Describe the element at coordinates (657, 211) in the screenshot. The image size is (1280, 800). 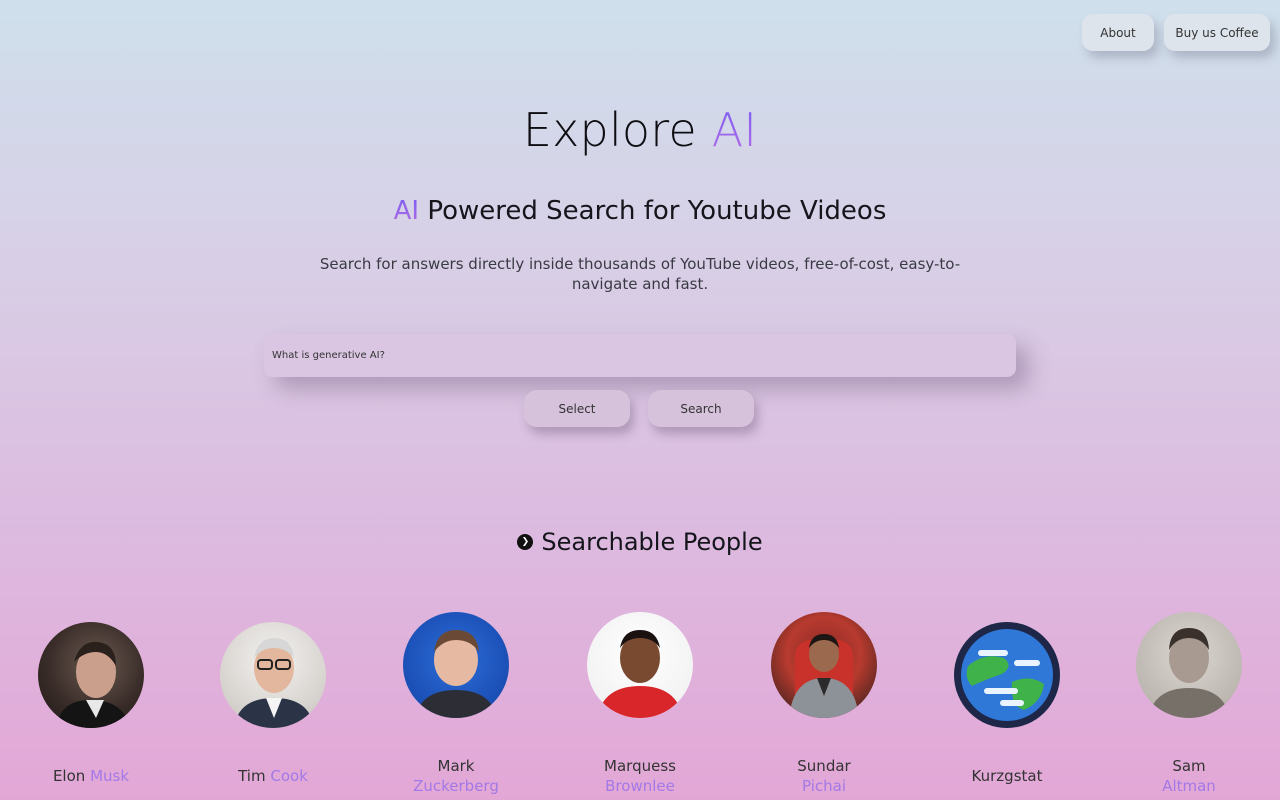
I see `subtitle-main: Powered Search for Youtube Videos` at that location.